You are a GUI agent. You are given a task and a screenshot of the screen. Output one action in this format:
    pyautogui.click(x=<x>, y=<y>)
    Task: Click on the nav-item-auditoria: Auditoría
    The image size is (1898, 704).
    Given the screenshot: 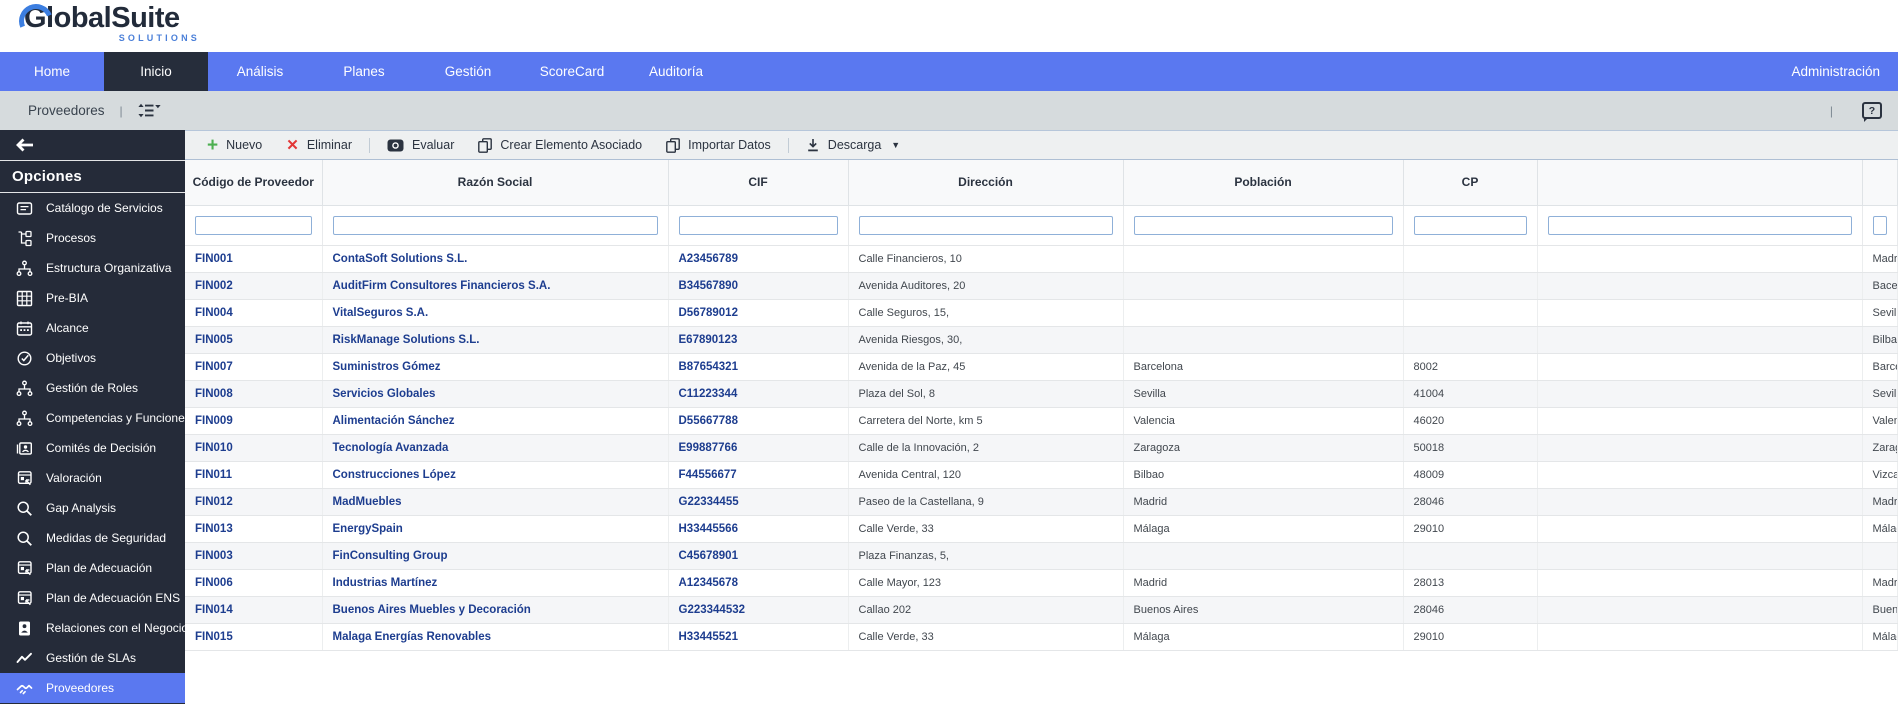 What is the action you would take?
    pyautogui.click(x=676, y=71)
    